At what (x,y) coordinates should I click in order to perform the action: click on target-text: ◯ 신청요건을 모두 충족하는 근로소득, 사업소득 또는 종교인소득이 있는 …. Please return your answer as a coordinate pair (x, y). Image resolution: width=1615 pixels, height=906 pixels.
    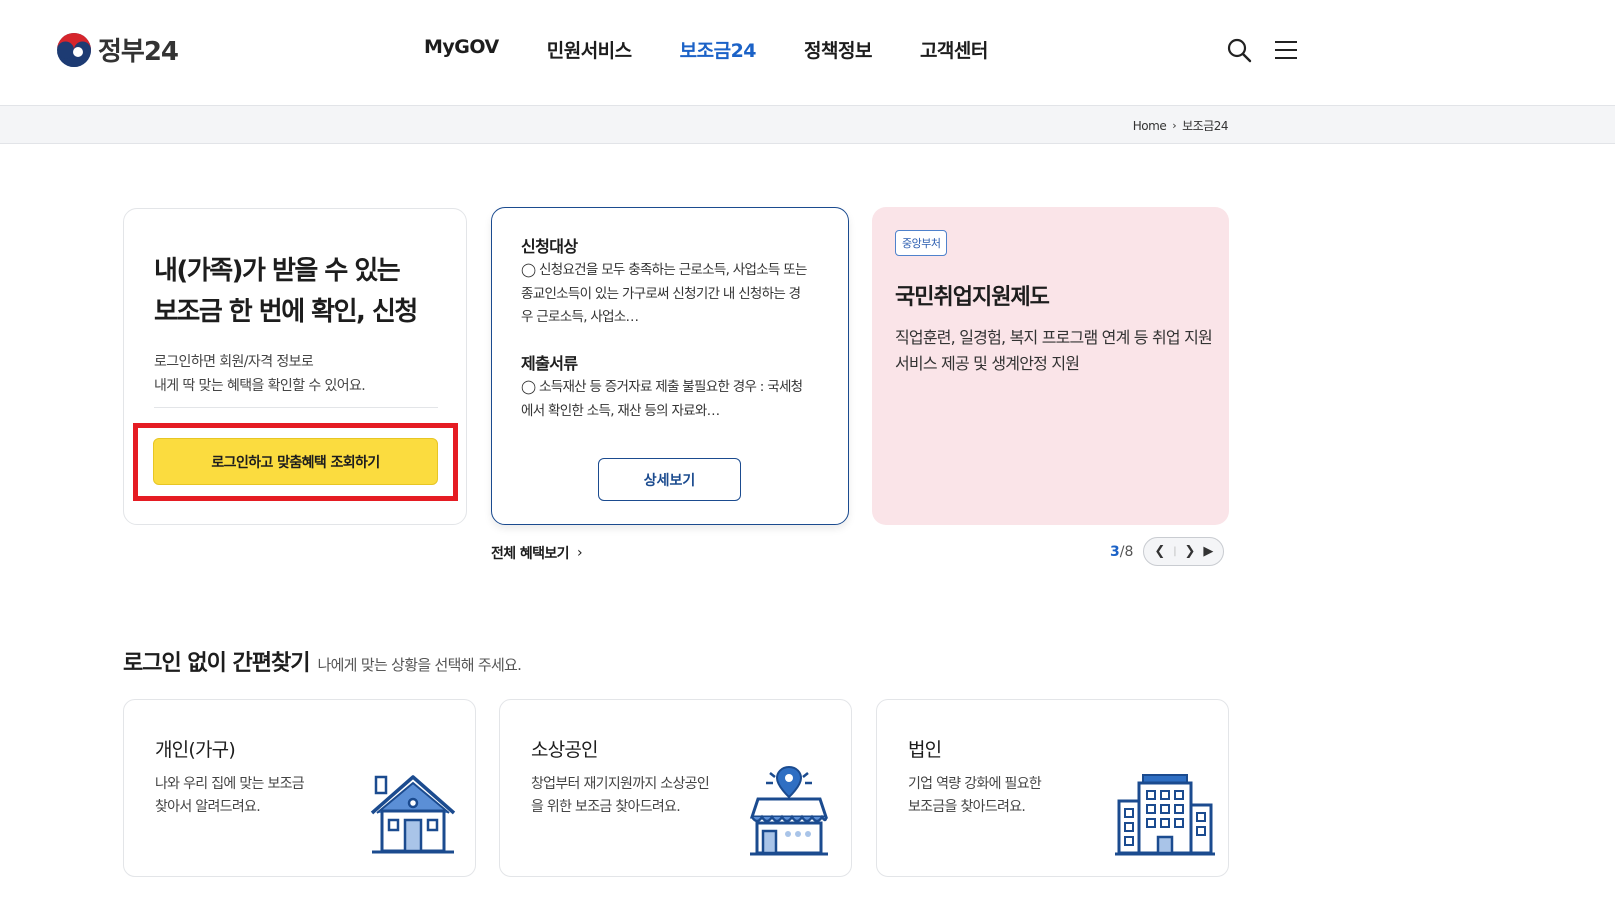
    Looking at the image, I should click on (664, 293).